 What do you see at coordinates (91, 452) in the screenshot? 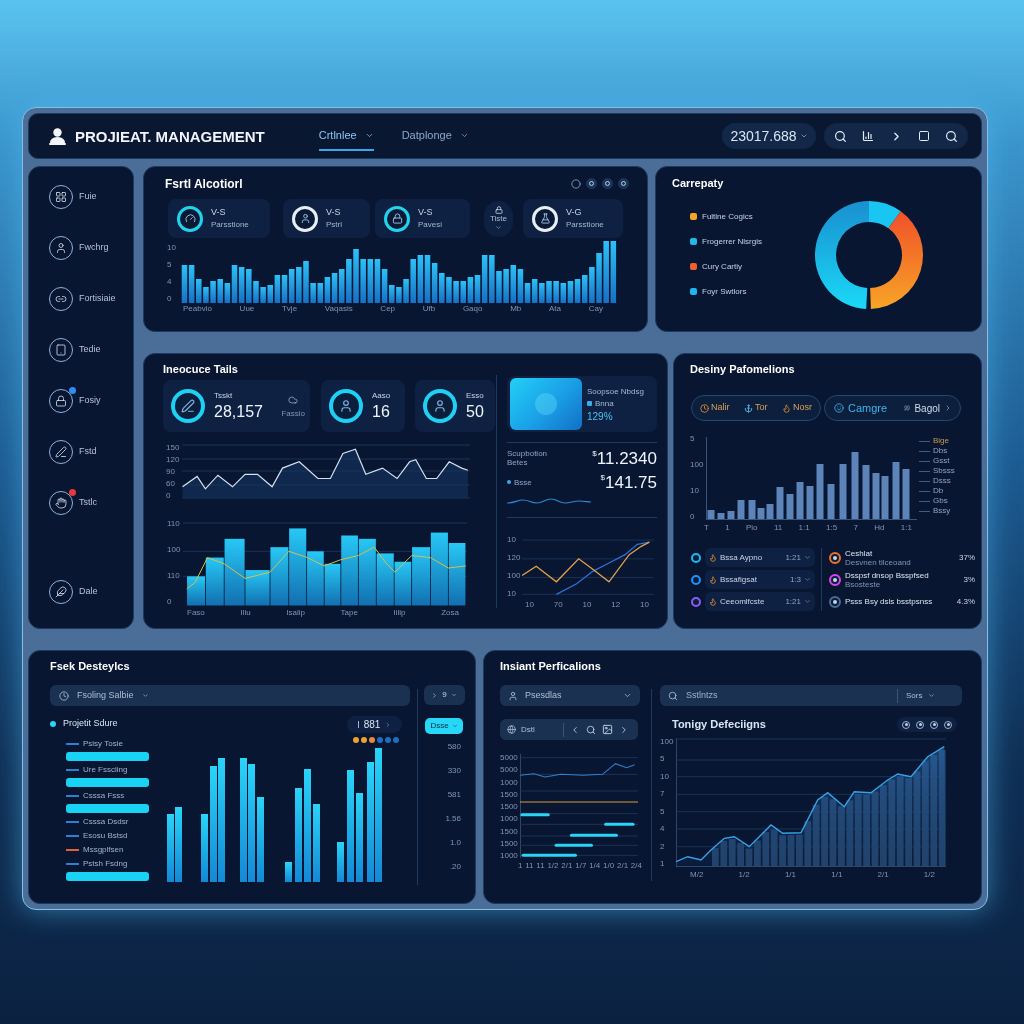
I see `sidebar-item: Fstd` at bounding box center [91, 452].